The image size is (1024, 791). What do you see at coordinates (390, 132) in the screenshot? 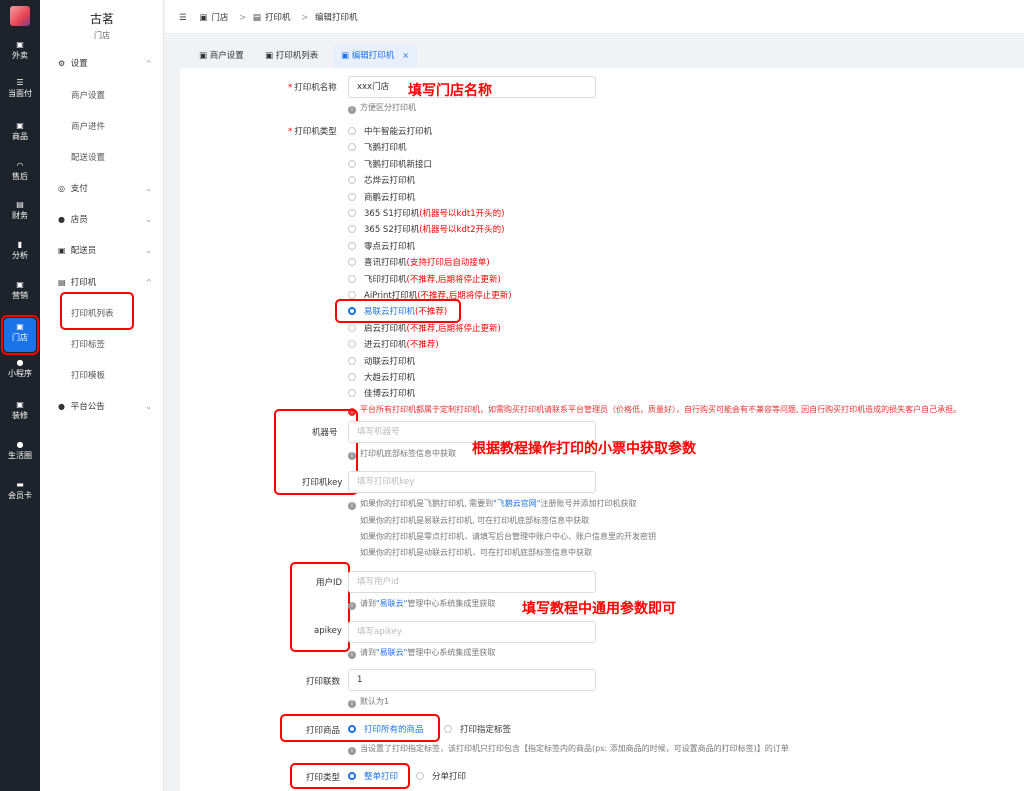
I see `printer-type-radio: 中午智能云打印机` at bounding box center [390, 132].